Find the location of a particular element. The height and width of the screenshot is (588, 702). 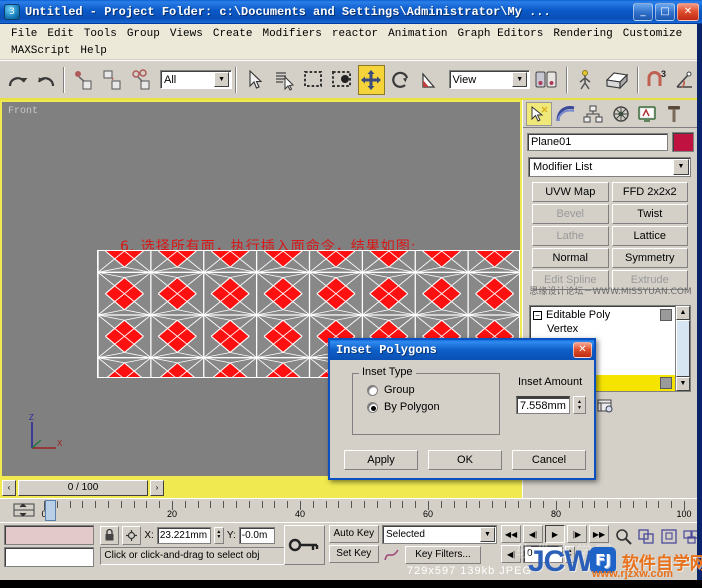

menu-create: Create is located at coordinates (233, 34).